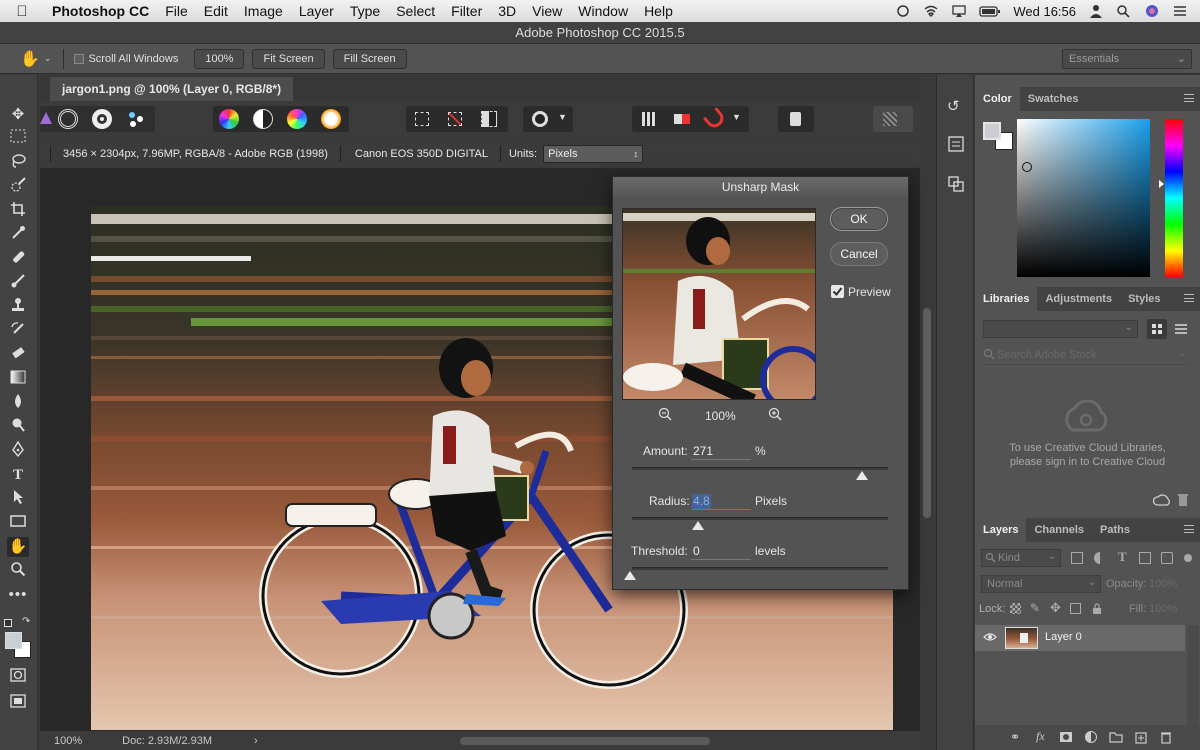 The width and height of the screenshot is (1200, 750). Describe the element at coordinates (18, 139) in the screenshot. I see `marquee-tool-icon` at that location.